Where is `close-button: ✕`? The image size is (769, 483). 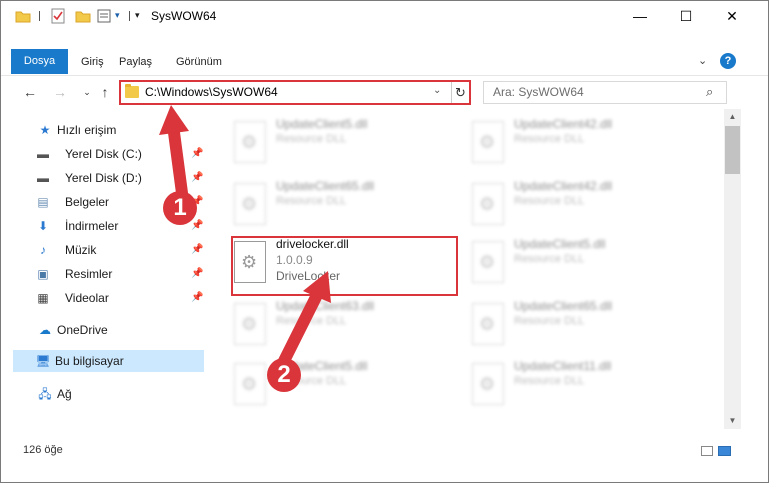
close-button: ✕ is located at coordinates (732, 16).